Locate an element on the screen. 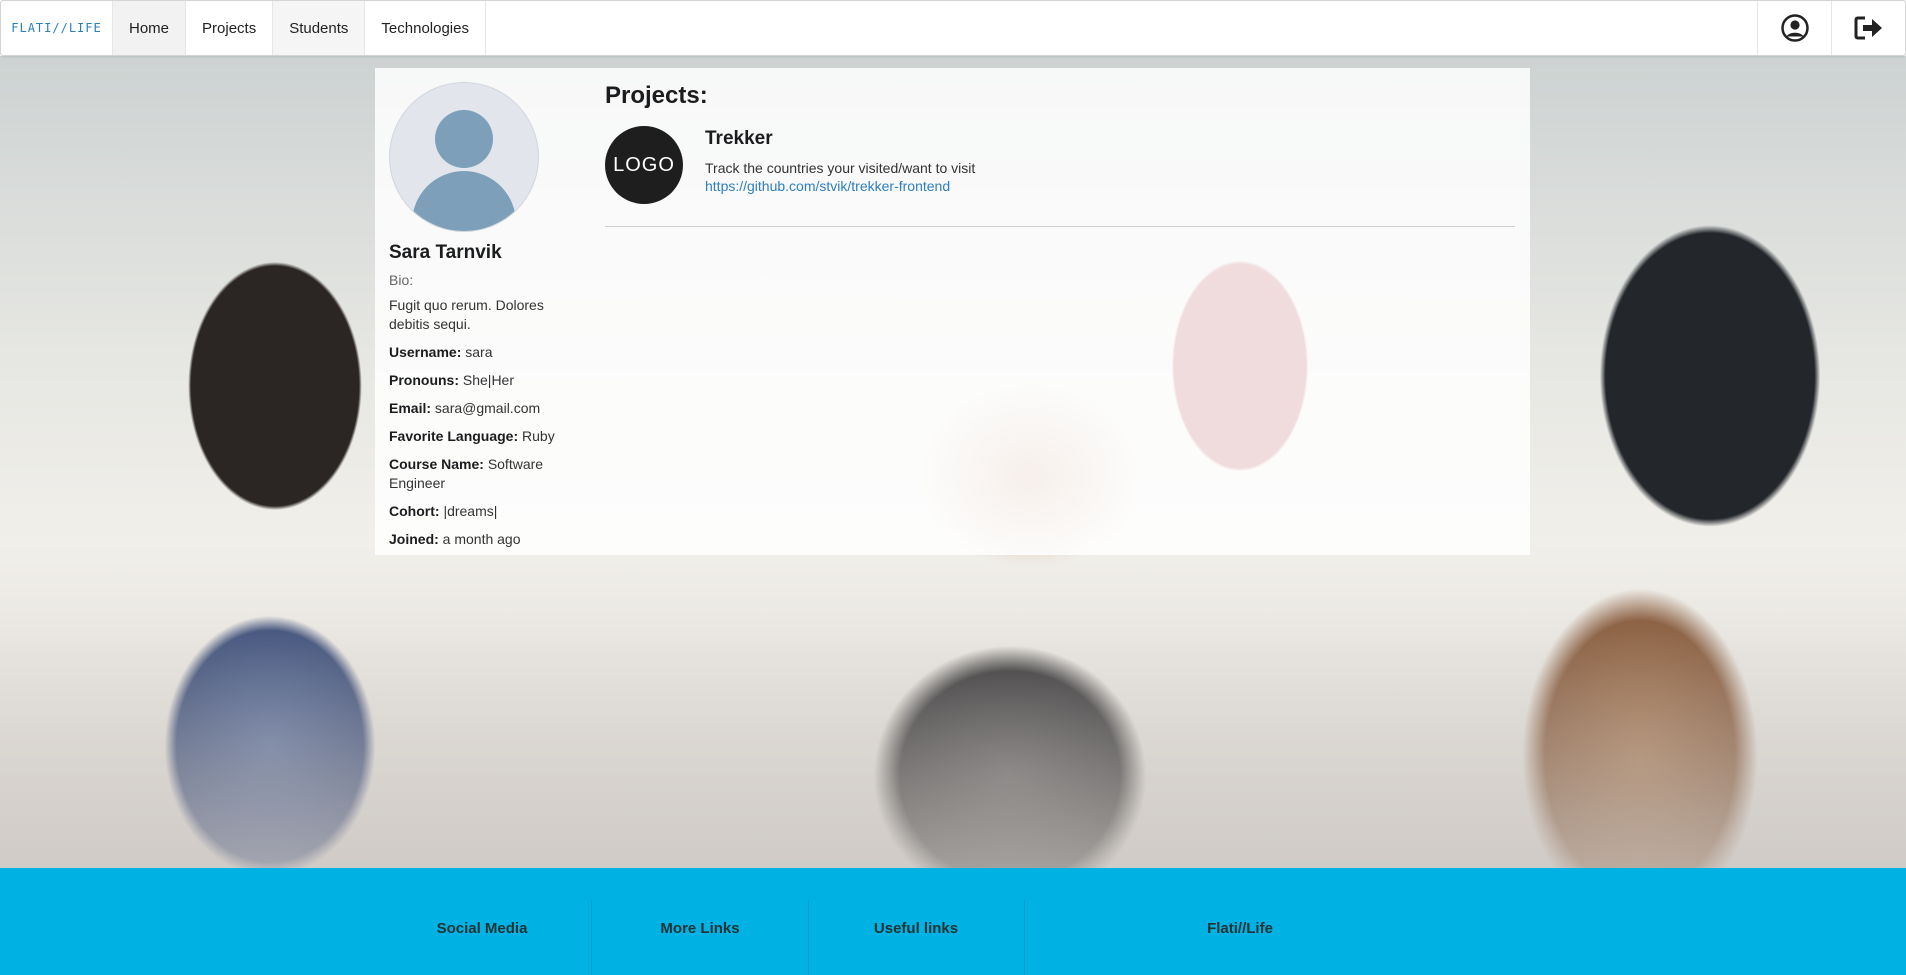 The image size is (1906, 975). sign-out-icon is located at coordinates (1868, 28).